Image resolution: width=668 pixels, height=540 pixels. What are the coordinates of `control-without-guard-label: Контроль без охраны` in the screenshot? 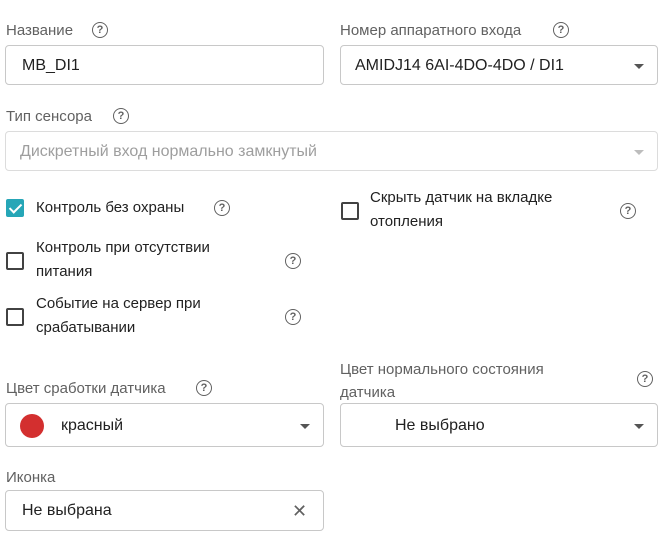 It's located at (110, 207).